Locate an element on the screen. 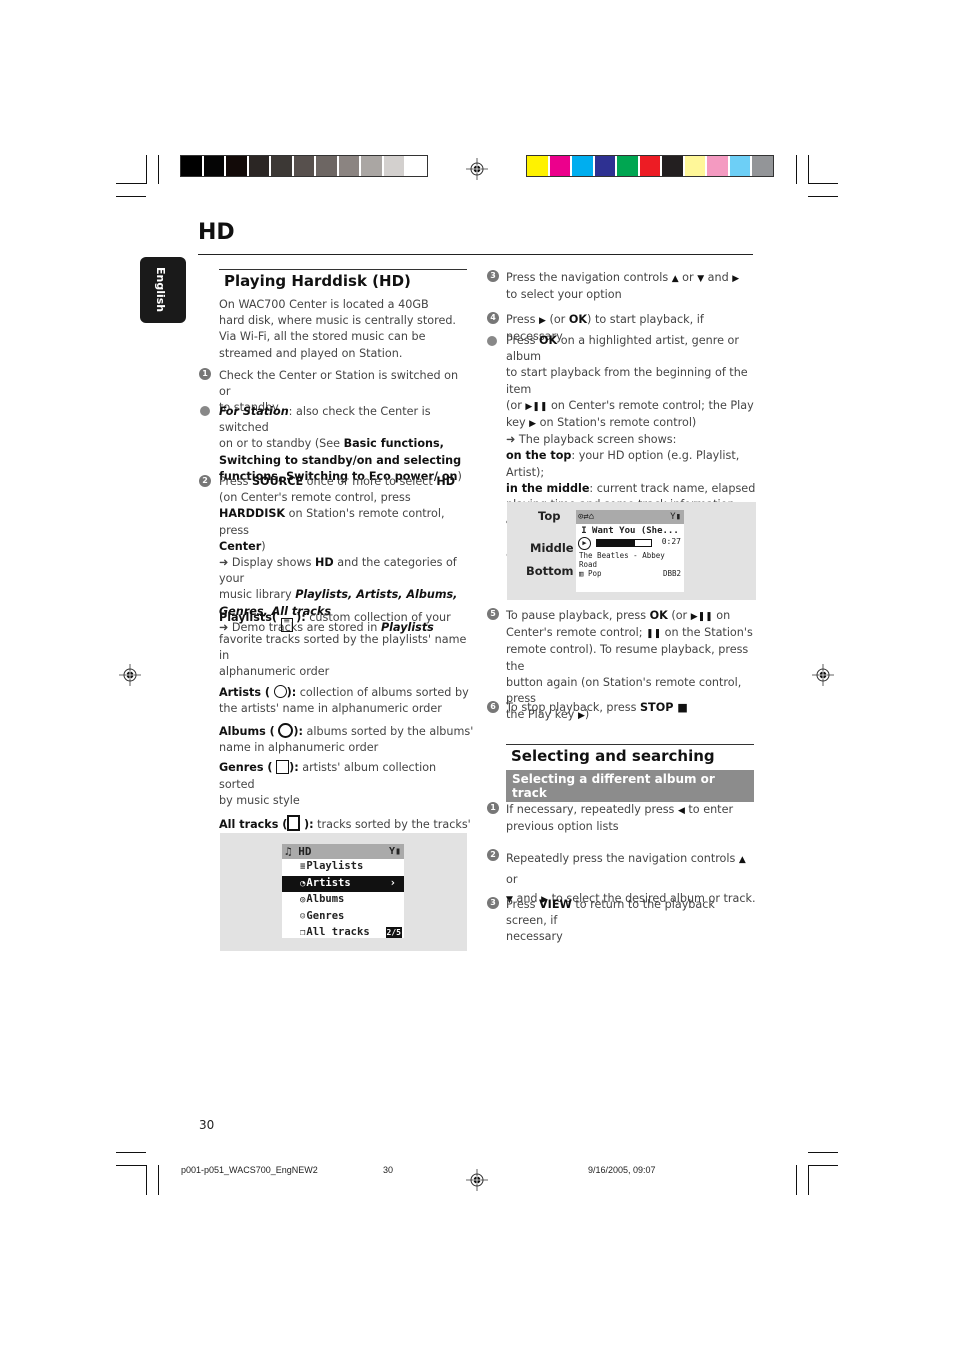 This screenshot has height=1351, width=954. category-name: Genres ( is located at coordinates (246, 768).